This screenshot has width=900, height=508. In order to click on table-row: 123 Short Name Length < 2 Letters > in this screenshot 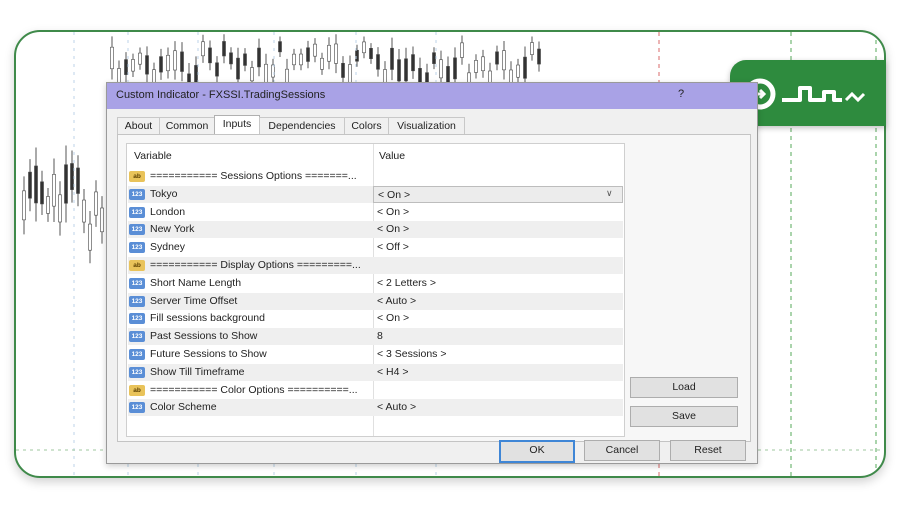, I will do `click(375, 283)`.